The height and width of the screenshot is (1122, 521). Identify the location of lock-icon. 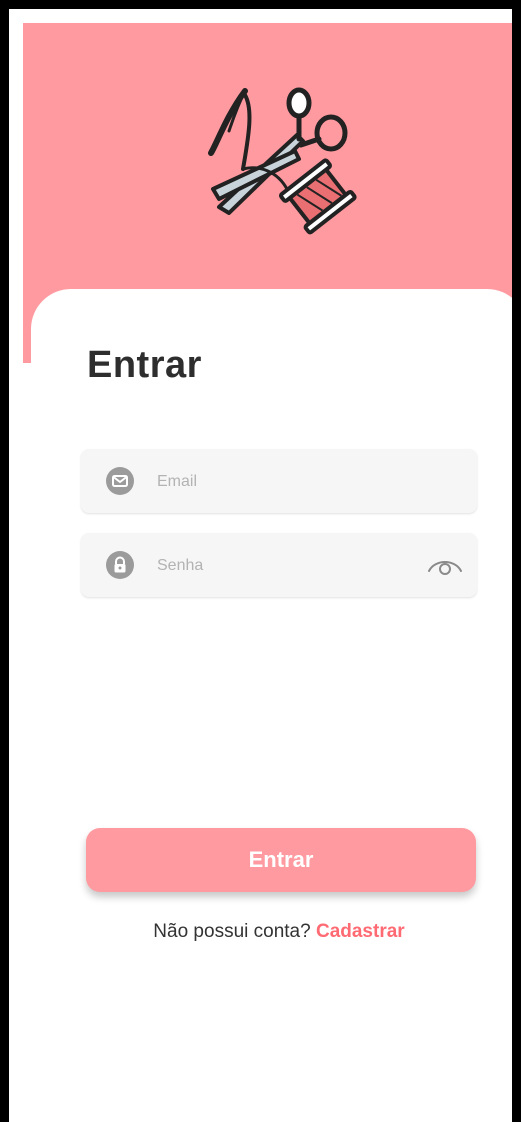
(120, 565).